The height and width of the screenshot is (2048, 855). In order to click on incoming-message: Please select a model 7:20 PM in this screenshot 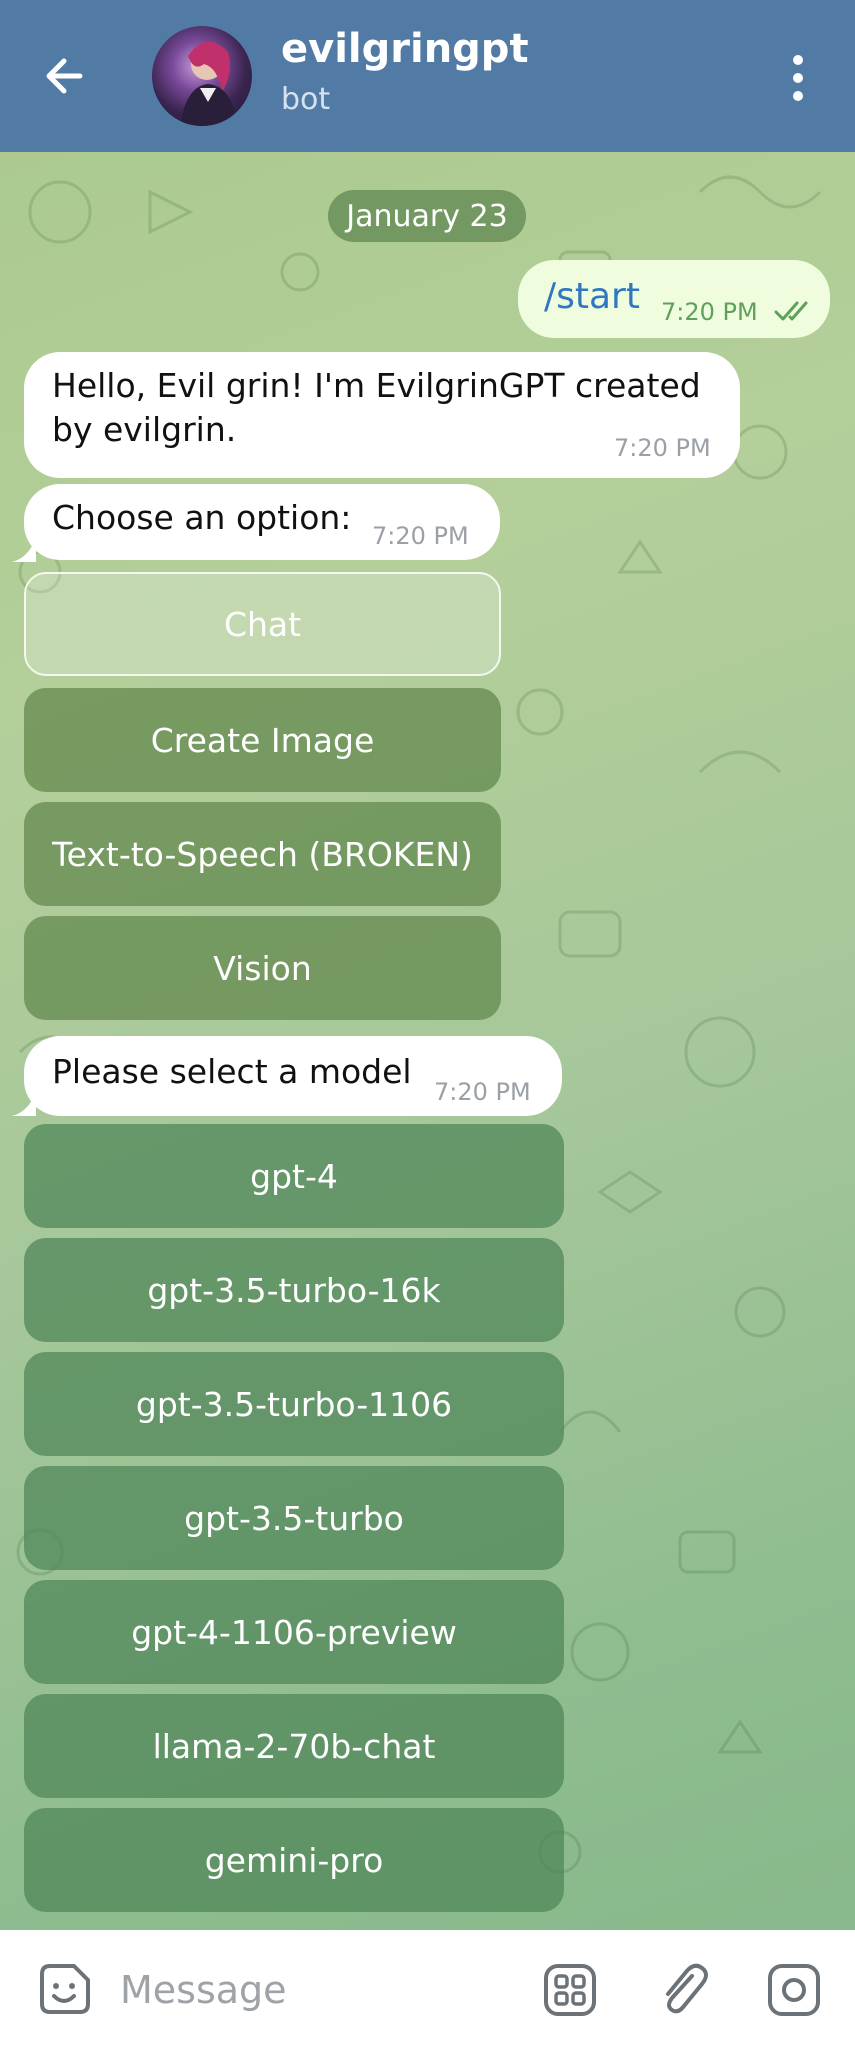, I will do `click(293, 1076)`.